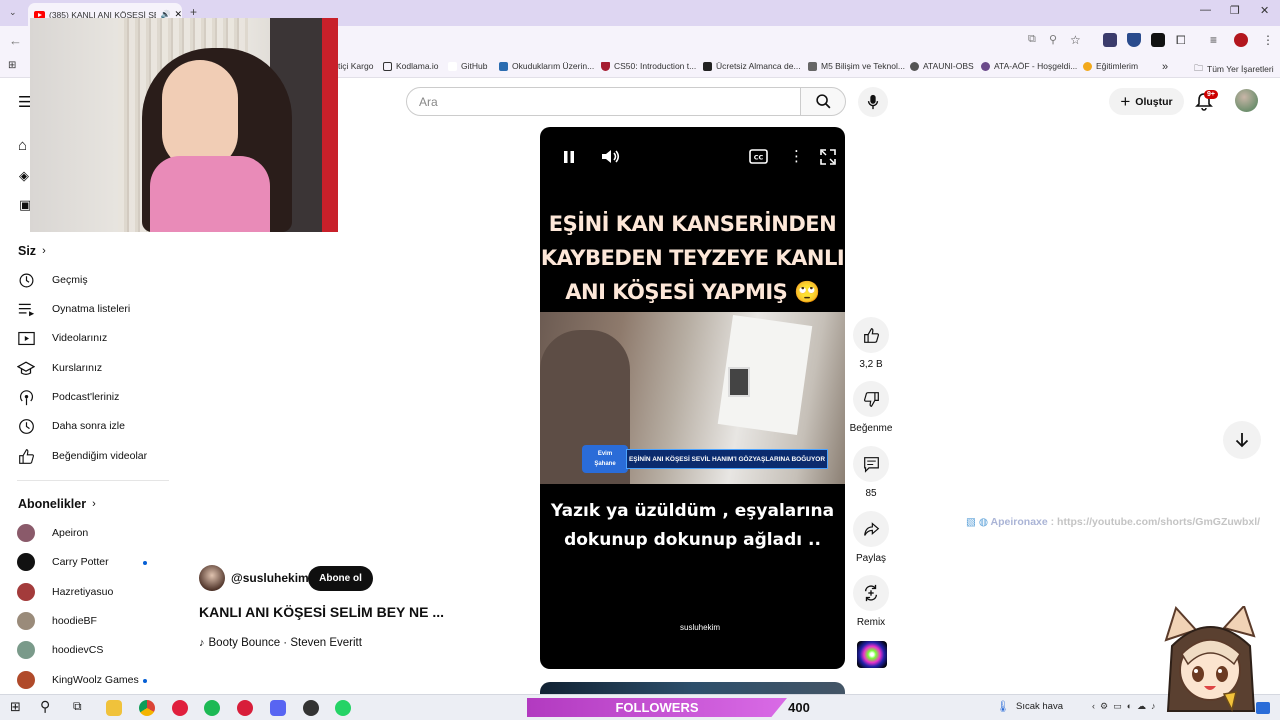  I want to click on taskbar-search-icon: ⚲, so click(45, 706).